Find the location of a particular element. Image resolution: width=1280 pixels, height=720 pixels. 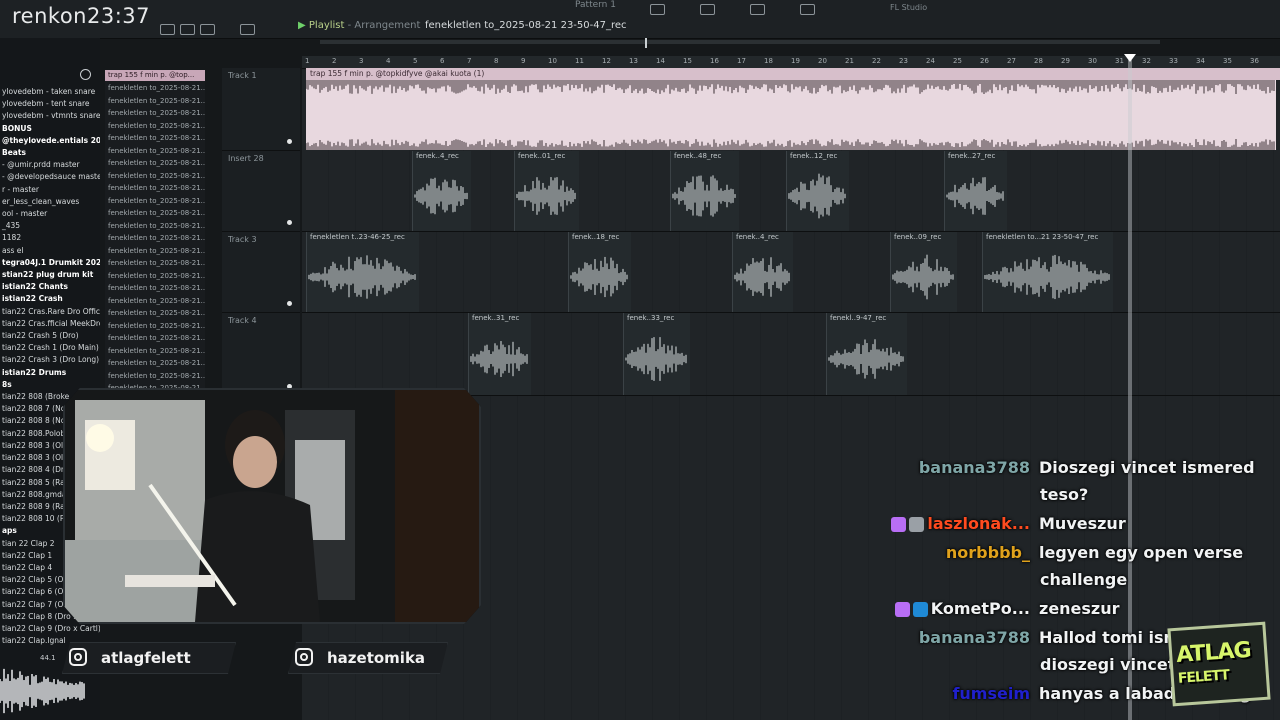

audio-clip: fenek..18_rec is located at coordinates (599, 272).